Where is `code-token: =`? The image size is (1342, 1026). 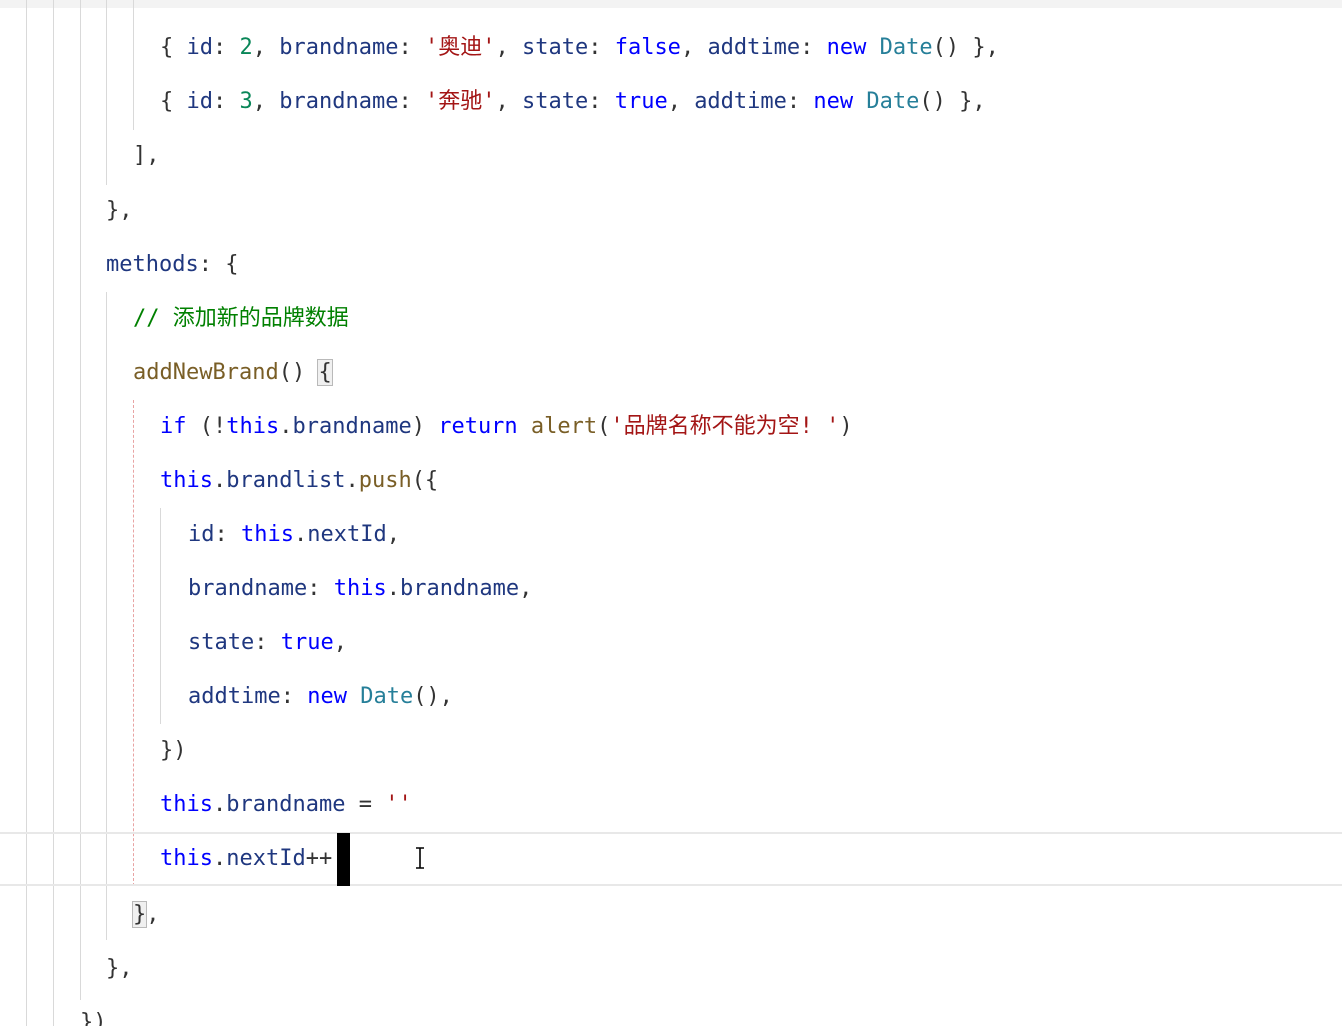 code-token: = is located at coordinates (365, 804).